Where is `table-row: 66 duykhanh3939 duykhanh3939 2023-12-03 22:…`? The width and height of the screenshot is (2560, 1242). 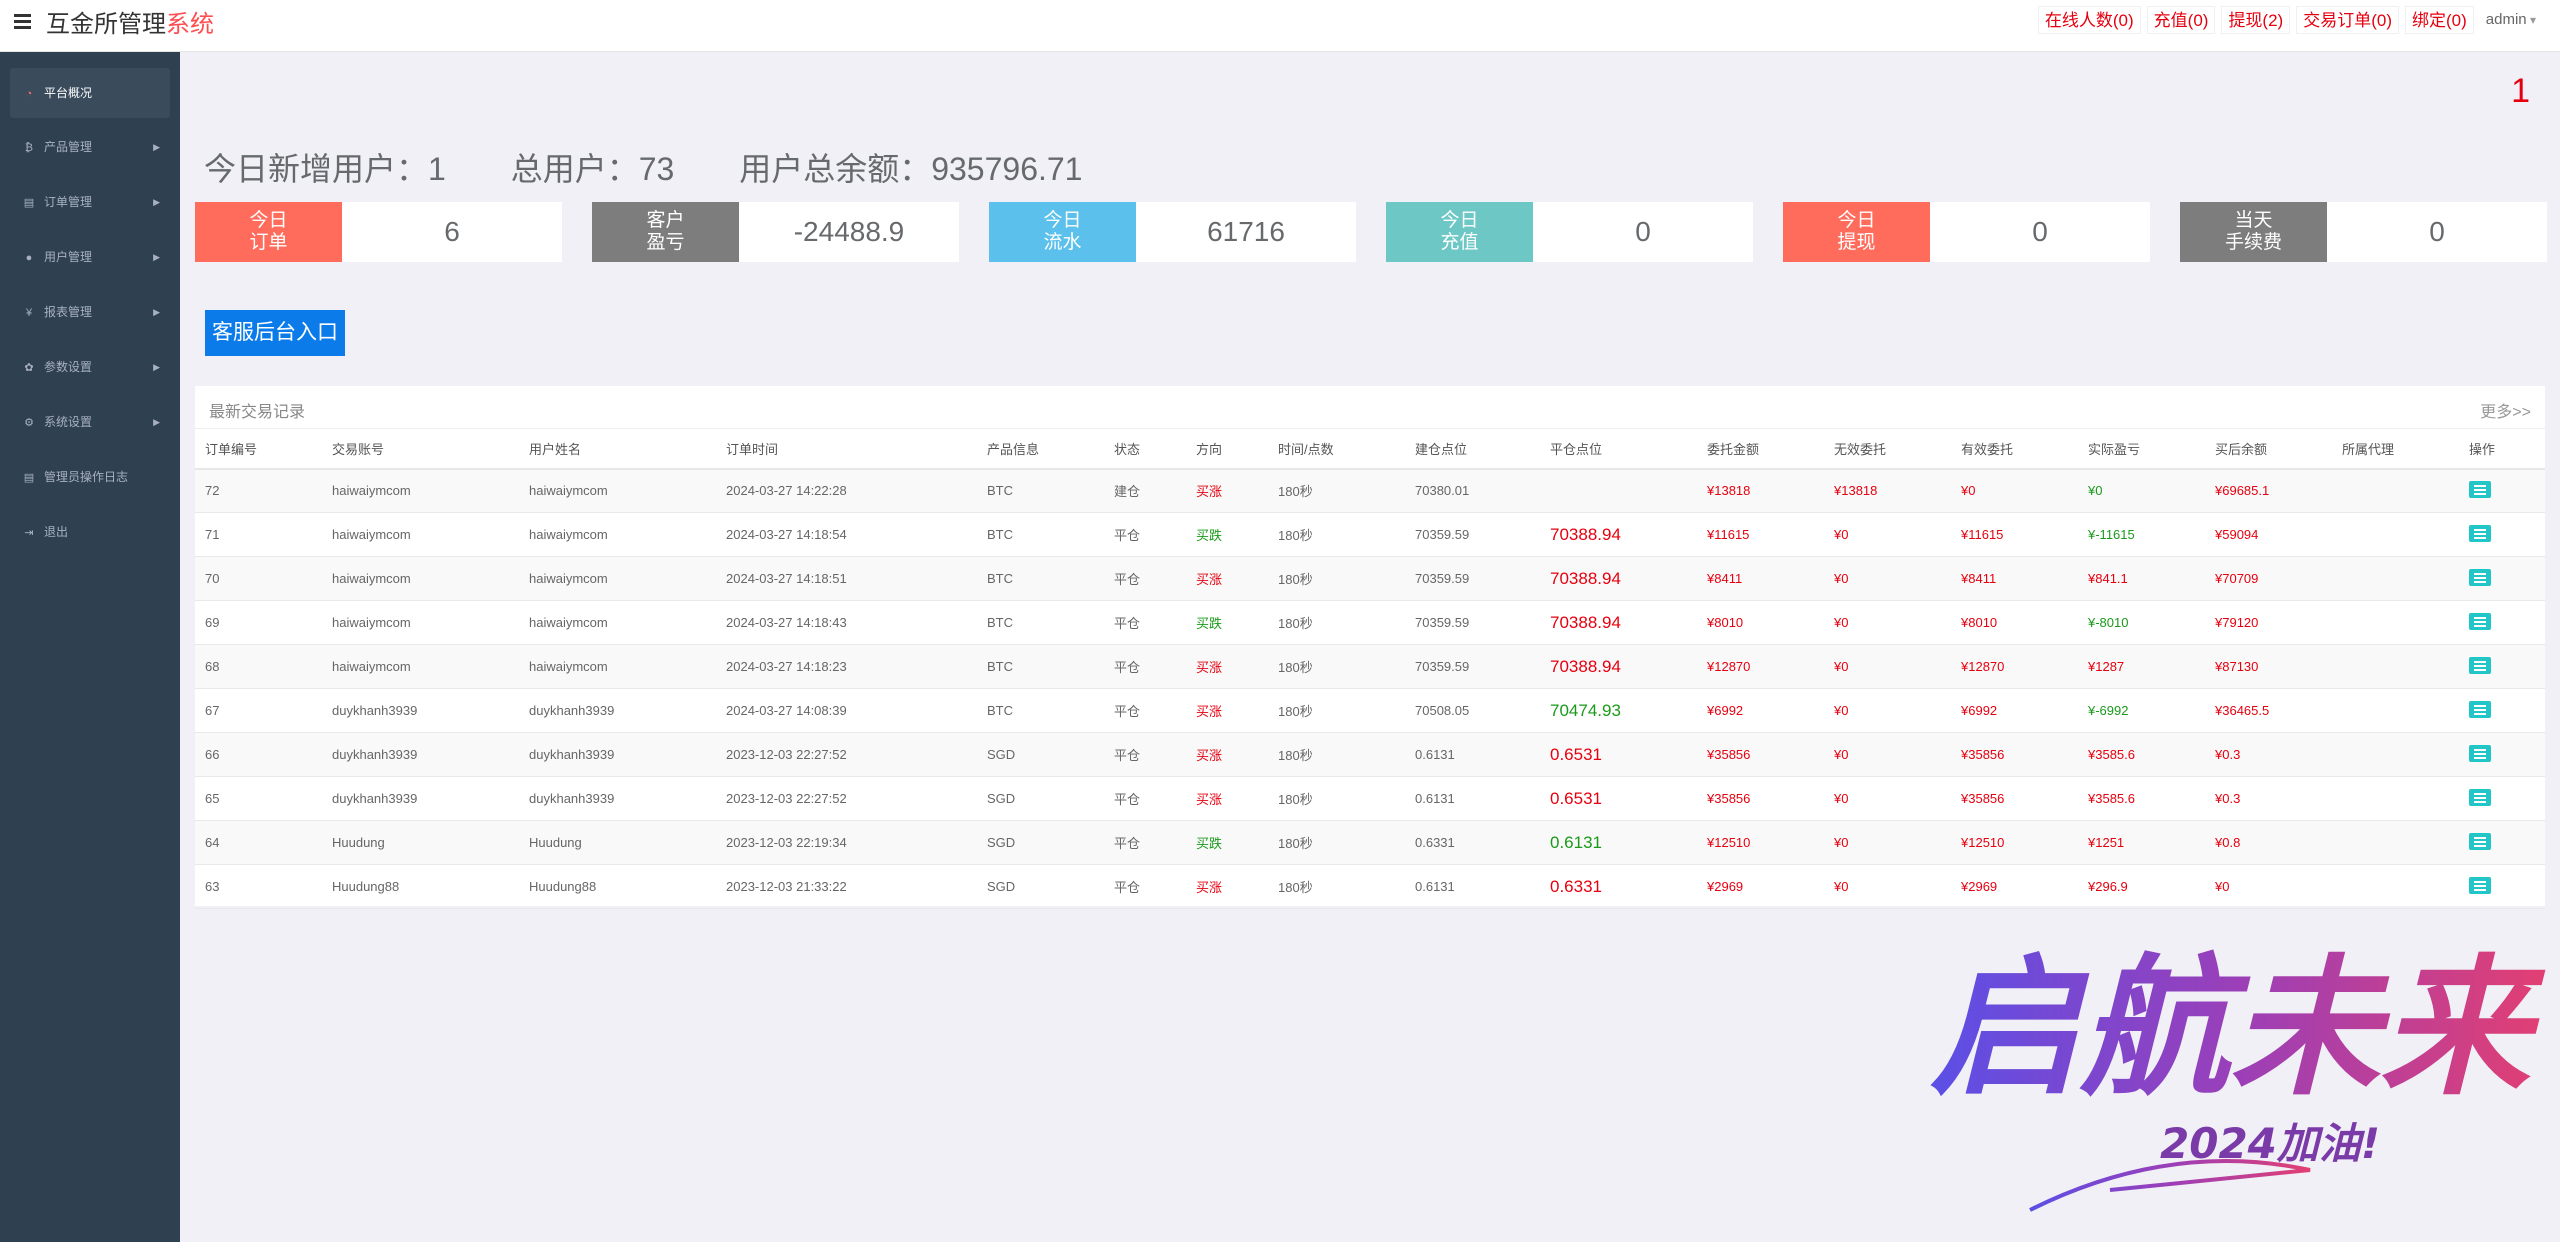 table-row: 66 duykhanh3939 duykhanh3939 2023-12-03 22:… is located at coordinates (1370, 754).